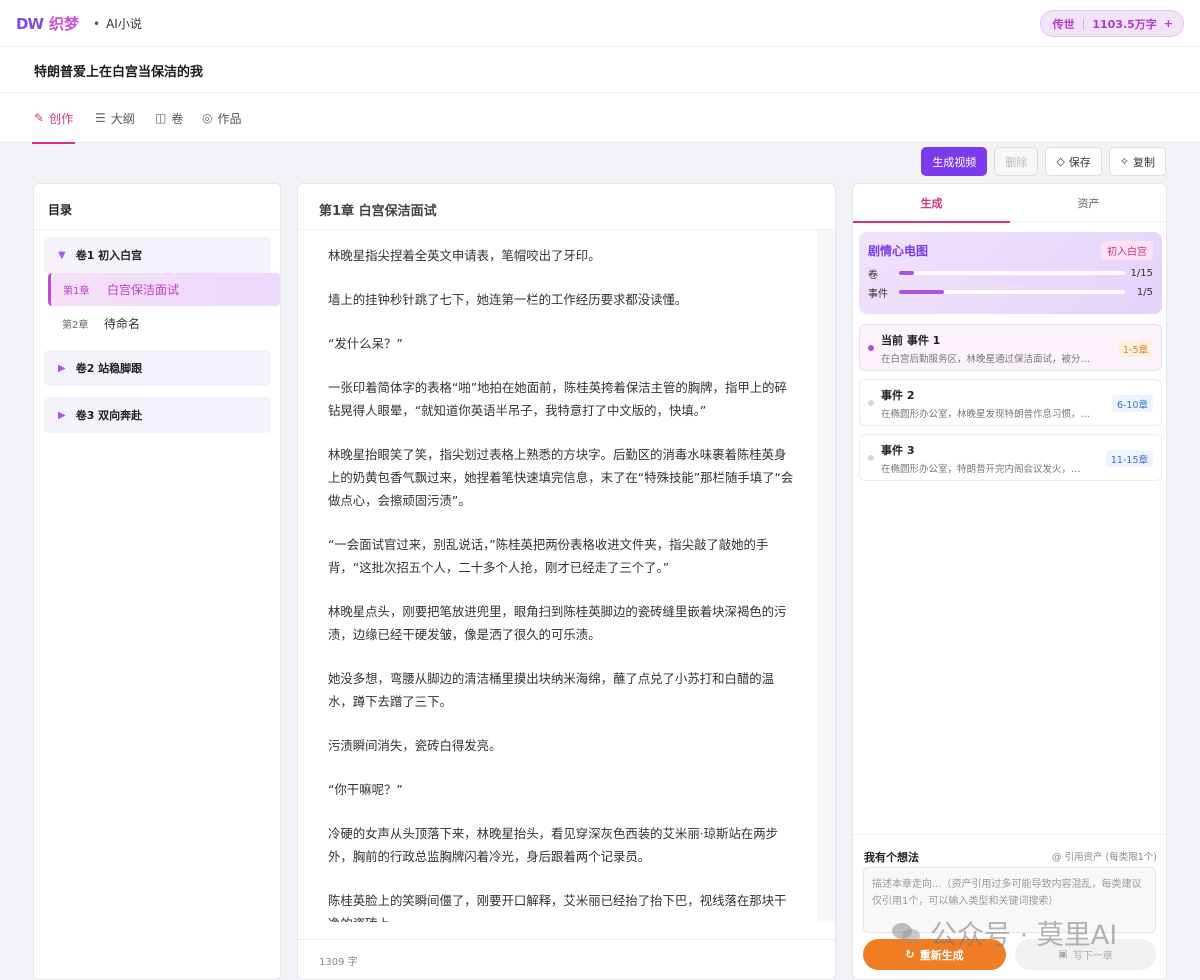  I want to click on paragraph: “你干嘛呢？”, so click(365, 789).